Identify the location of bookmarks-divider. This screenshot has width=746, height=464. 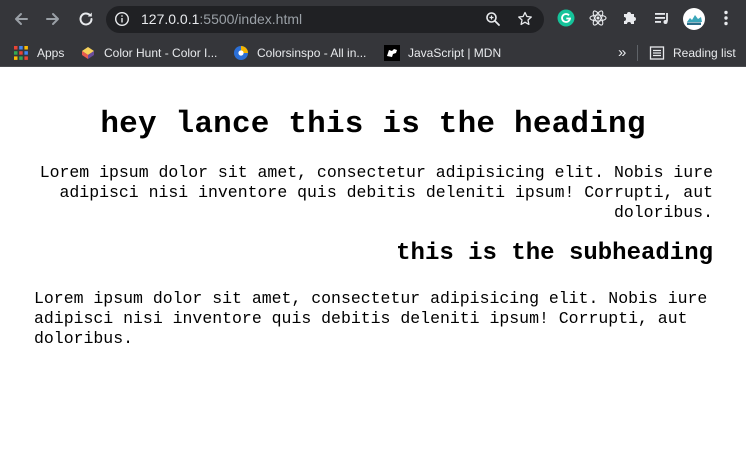
(637, 53).